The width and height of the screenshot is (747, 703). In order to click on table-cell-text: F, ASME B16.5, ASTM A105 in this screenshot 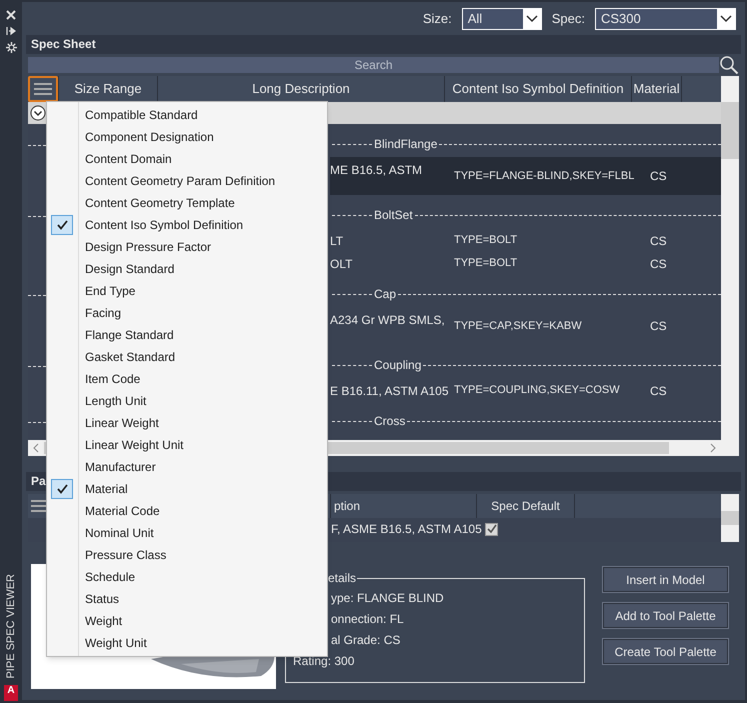, I will do `click(407, 529)`.